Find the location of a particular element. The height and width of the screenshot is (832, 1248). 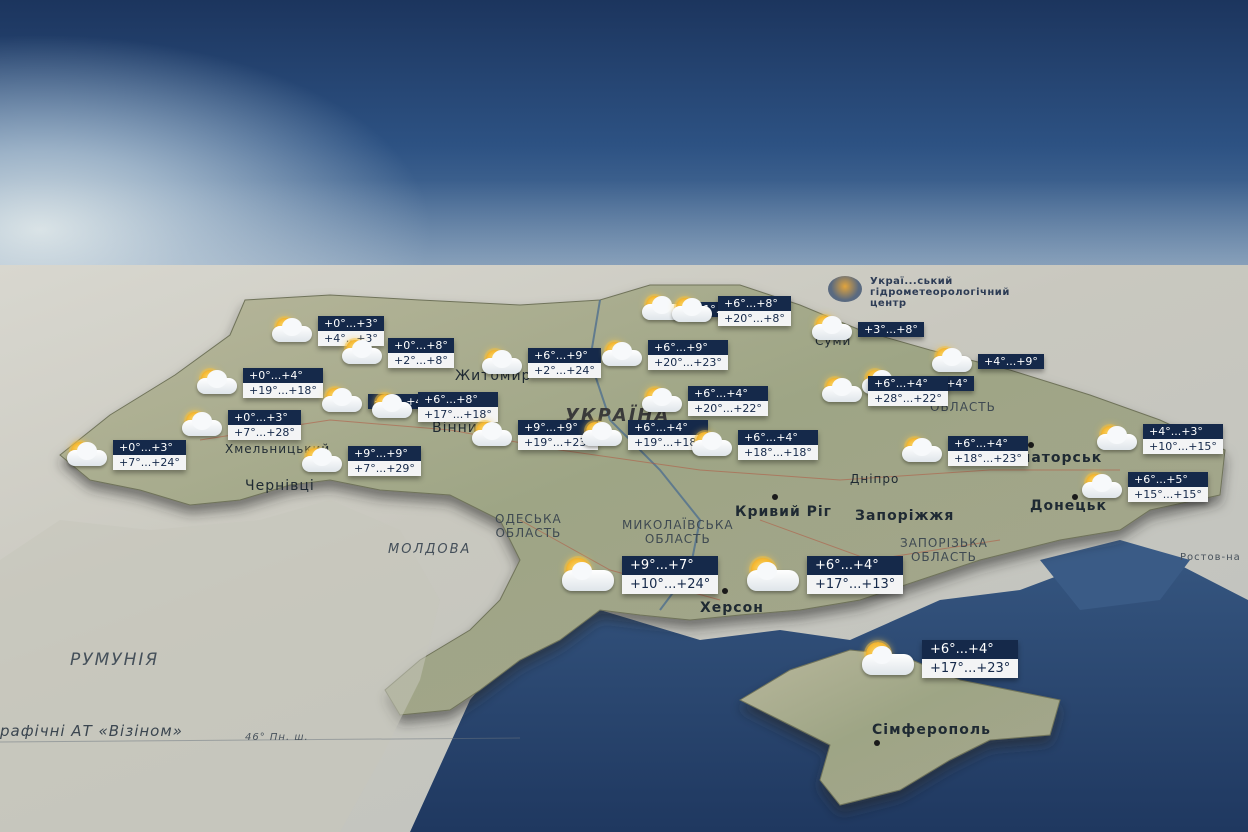

forecast-badge: +6°...+8° +17°...+18° is located at coordinates (434, 407).